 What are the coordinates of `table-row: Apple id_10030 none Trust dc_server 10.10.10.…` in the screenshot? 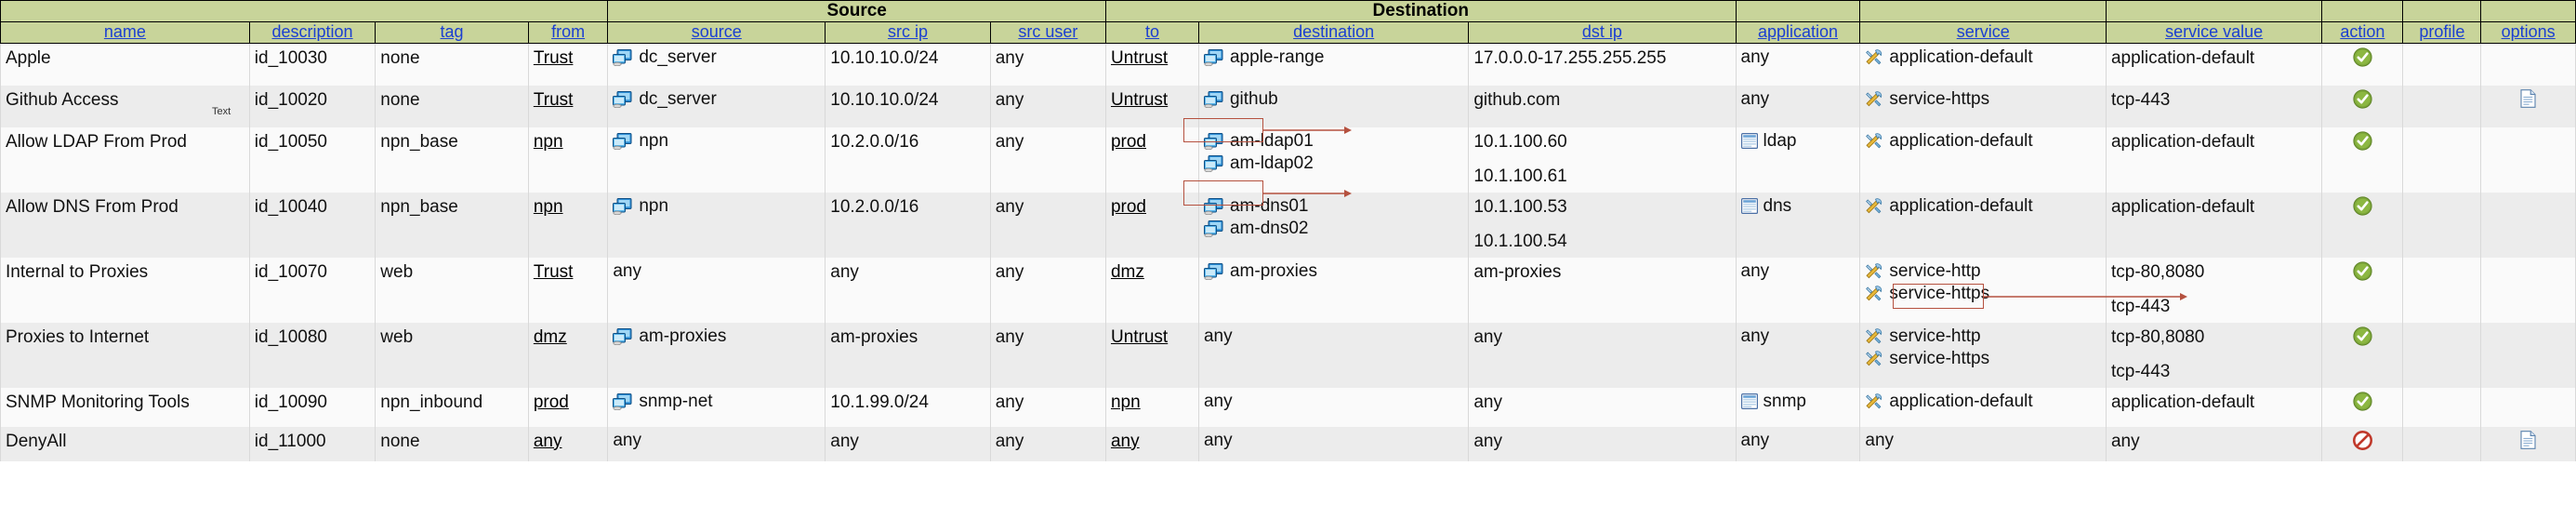 It's located at (1288, 64).